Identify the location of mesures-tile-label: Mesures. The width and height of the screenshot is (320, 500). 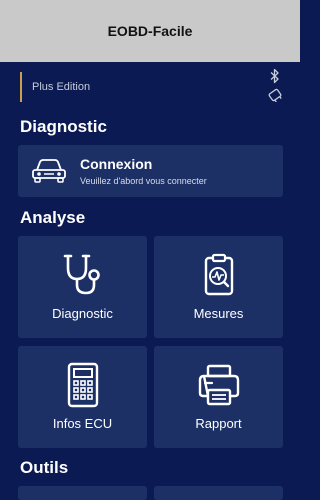
(218, 313).